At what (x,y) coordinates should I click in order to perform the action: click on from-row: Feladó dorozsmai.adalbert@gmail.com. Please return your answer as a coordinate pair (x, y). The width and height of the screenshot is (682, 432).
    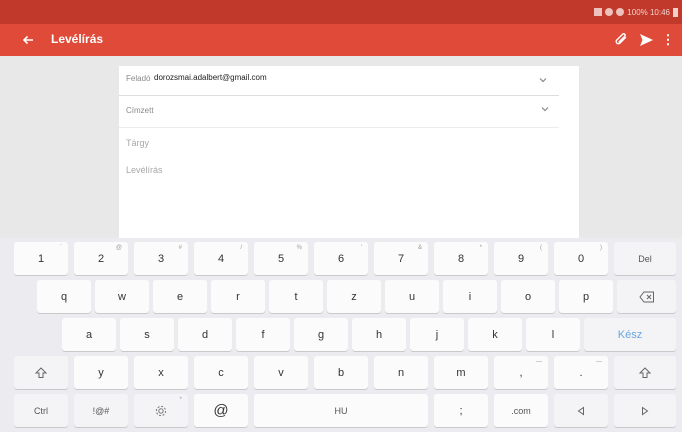
    Looking at the image, I should click on (341, 79).